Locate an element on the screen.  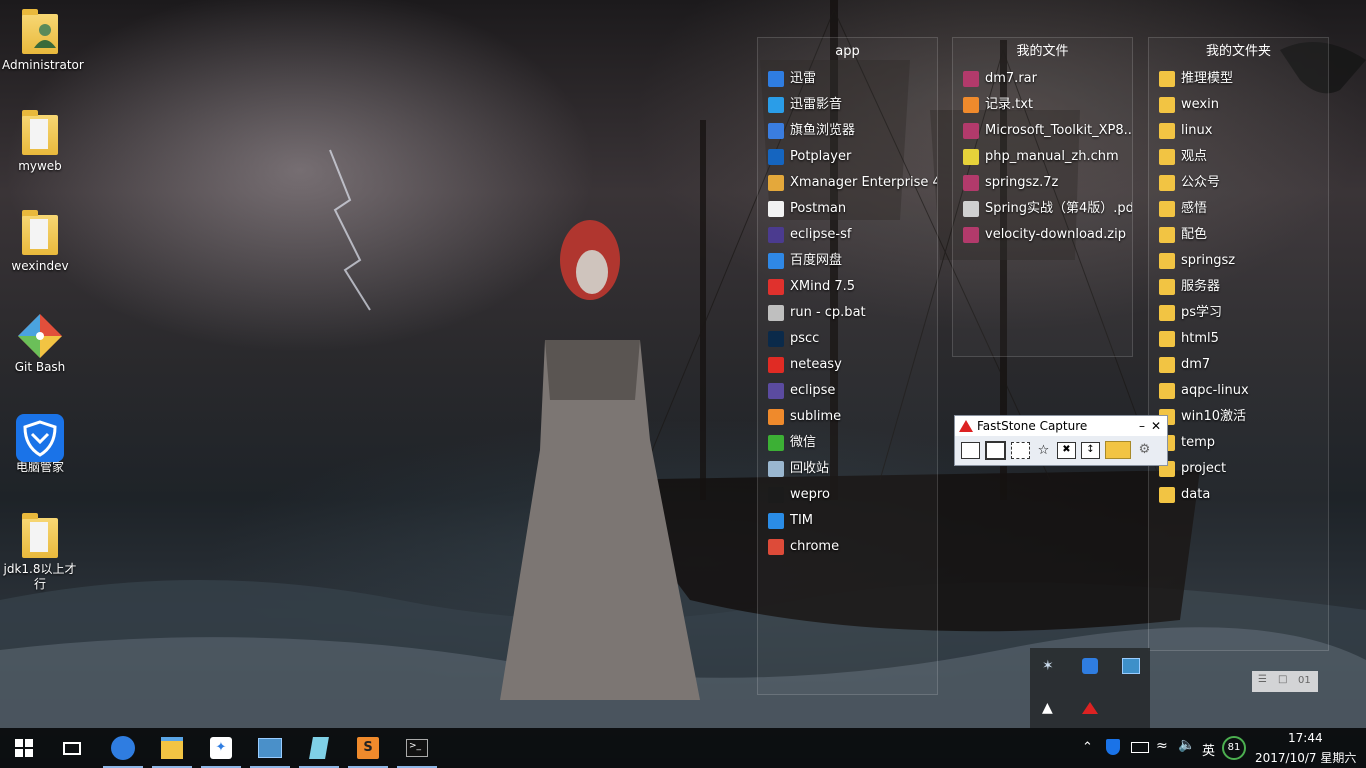
performance-badge: 81 is located at coordinates (1234, 748).